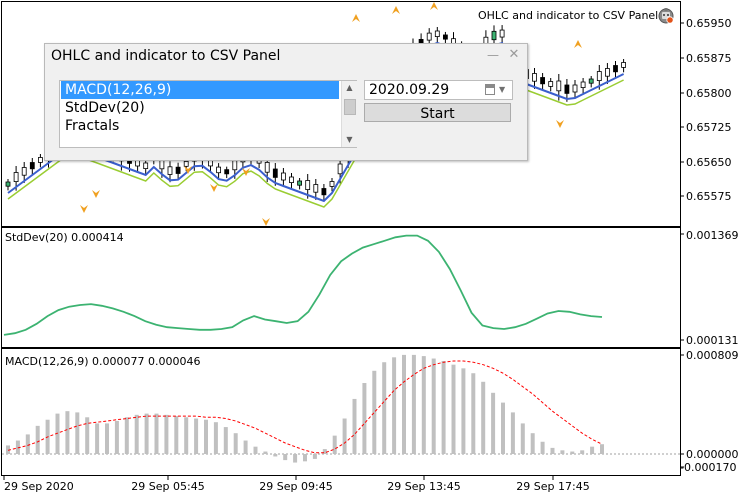  I want to click on price-tick: 0.65875, so click(709, 58).